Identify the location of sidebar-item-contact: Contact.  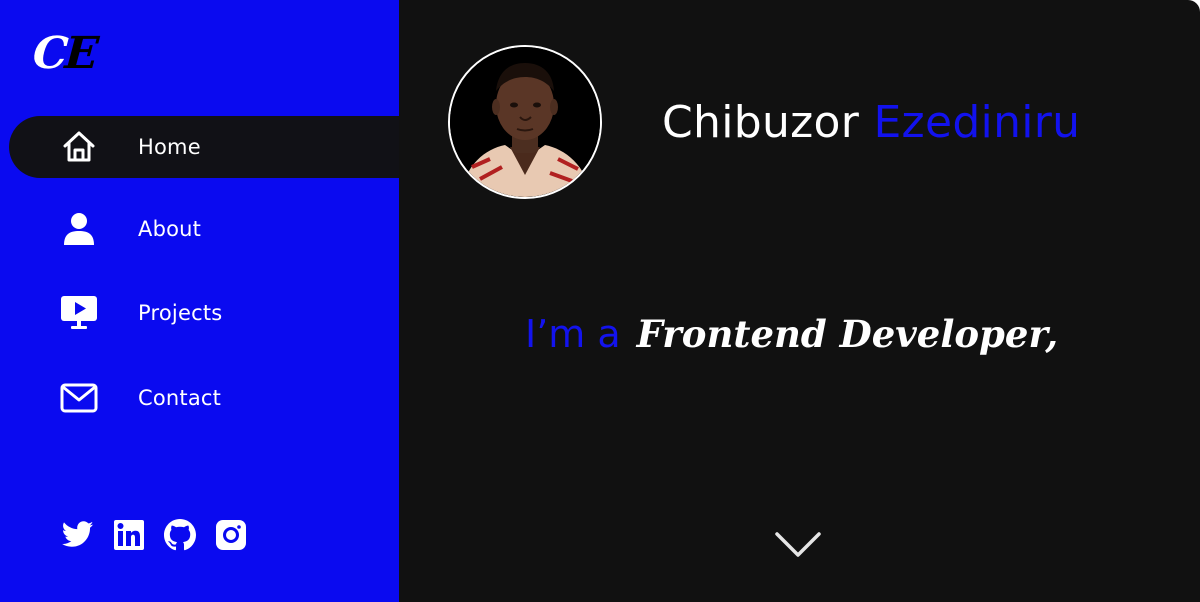
(221, 398).